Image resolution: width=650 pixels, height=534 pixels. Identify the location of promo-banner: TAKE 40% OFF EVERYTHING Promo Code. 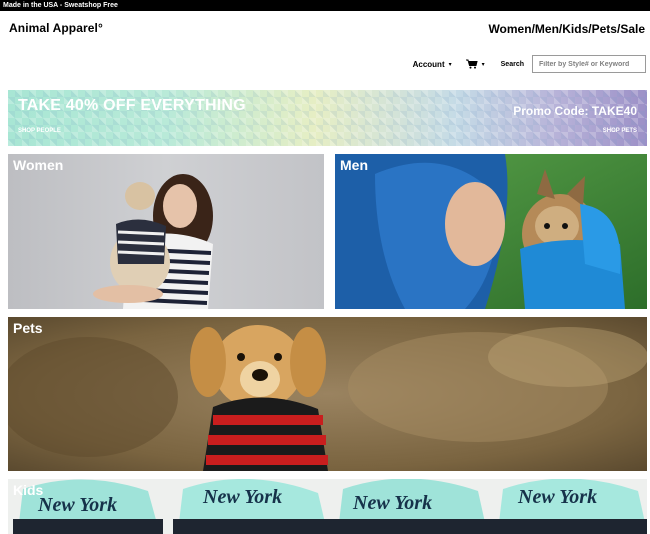
(327, 118).